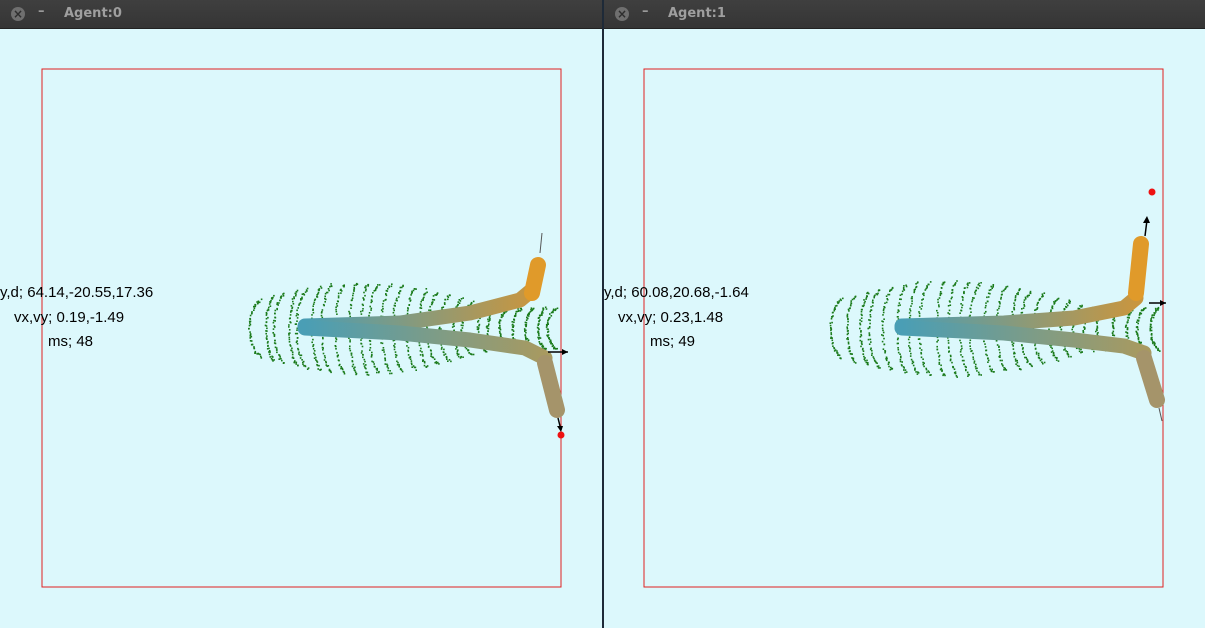  I want to click on hud-ms: ms; 49, so click(673, 341).